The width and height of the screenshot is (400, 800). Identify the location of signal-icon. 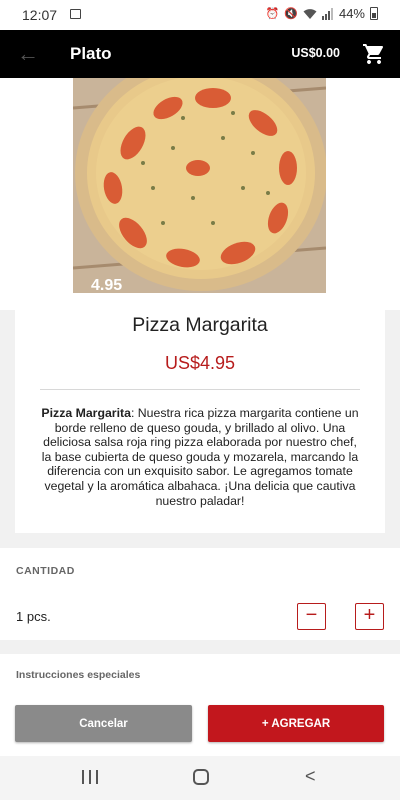
(327, 13).